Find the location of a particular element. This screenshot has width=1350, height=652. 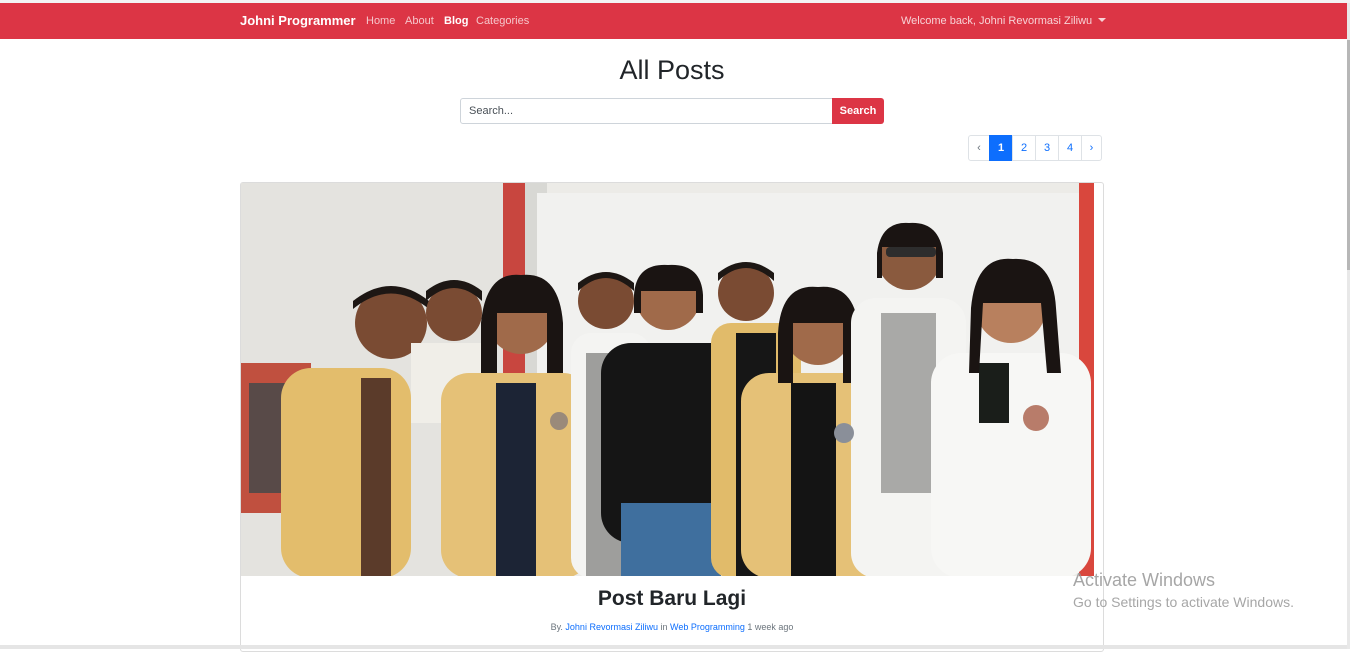

watermark-subtitle: Go to Settings to activate Windows. is located at coordinates (1183, 602).